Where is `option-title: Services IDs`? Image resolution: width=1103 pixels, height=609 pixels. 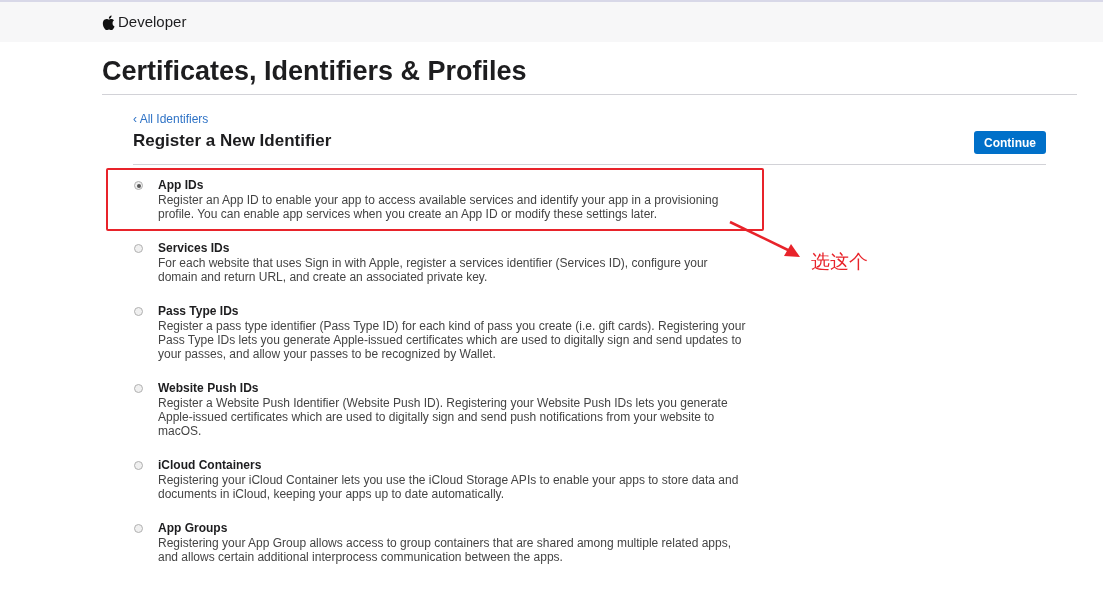 option-title: Services IDs is located at coordinates (194, 248).